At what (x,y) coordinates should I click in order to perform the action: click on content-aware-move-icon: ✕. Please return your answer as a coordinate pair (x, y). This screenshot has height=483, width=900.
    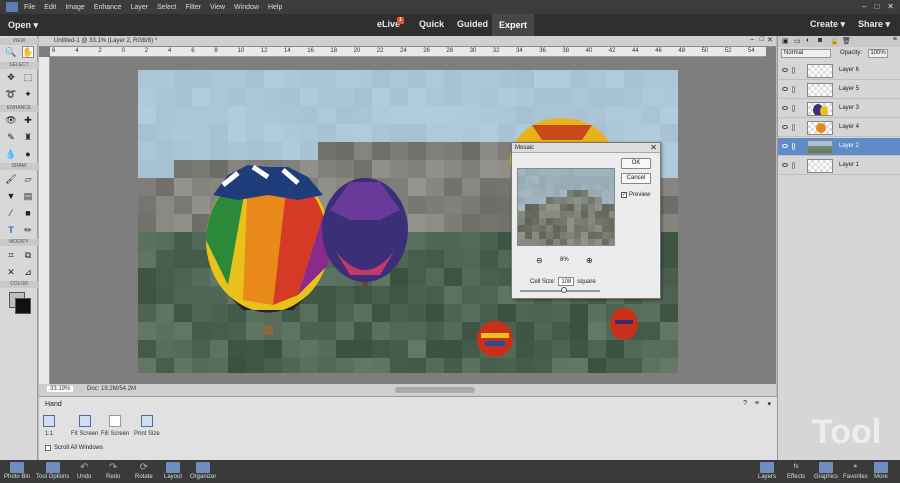
    Looking at the image, I should click on (11, 272).